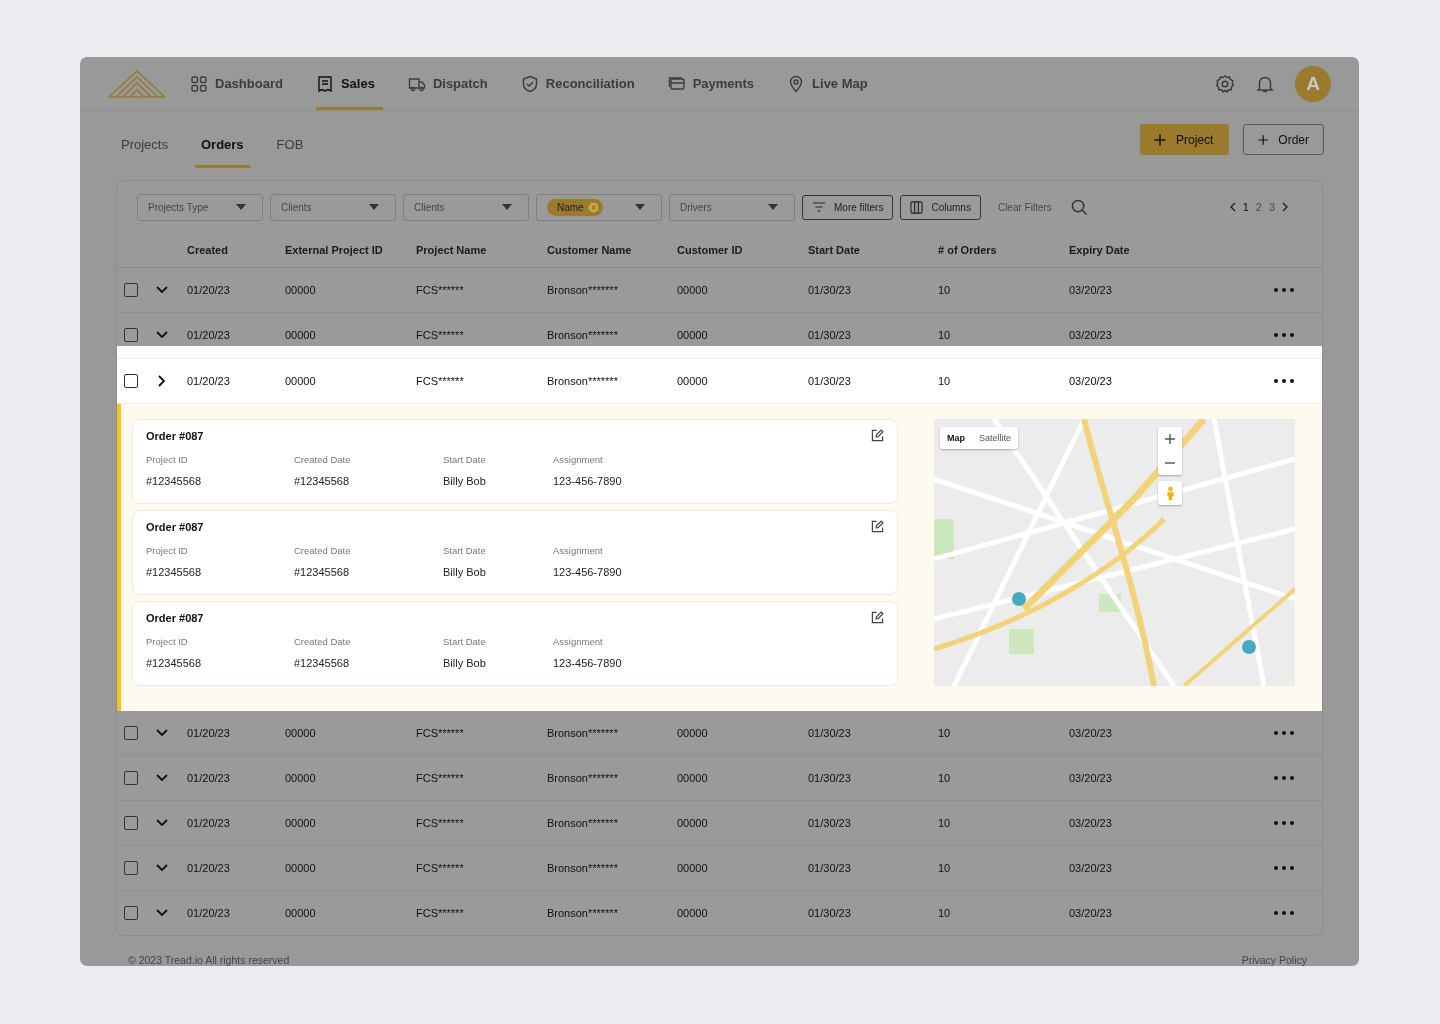  I want to click on order-title: Order #087, so click(175, 617).